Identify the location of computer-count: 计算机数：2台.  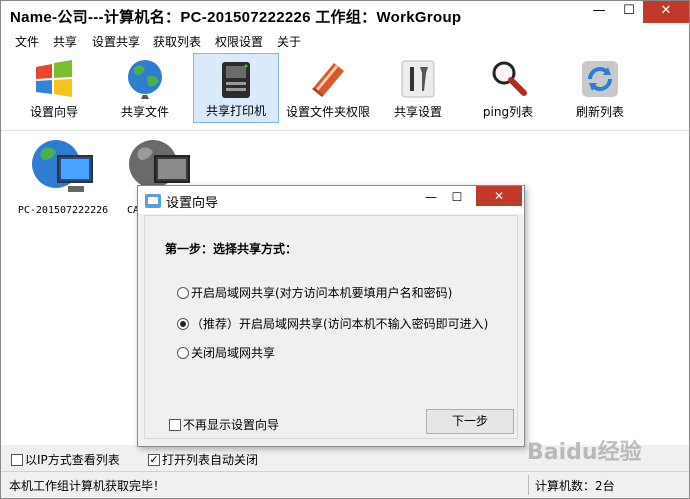
(575, 486).